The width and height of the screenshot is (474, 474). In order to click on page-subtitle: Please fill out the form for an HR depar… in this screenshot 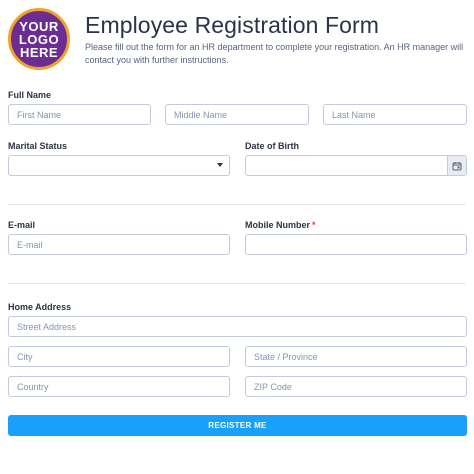, I will do `click(274, 53)`.